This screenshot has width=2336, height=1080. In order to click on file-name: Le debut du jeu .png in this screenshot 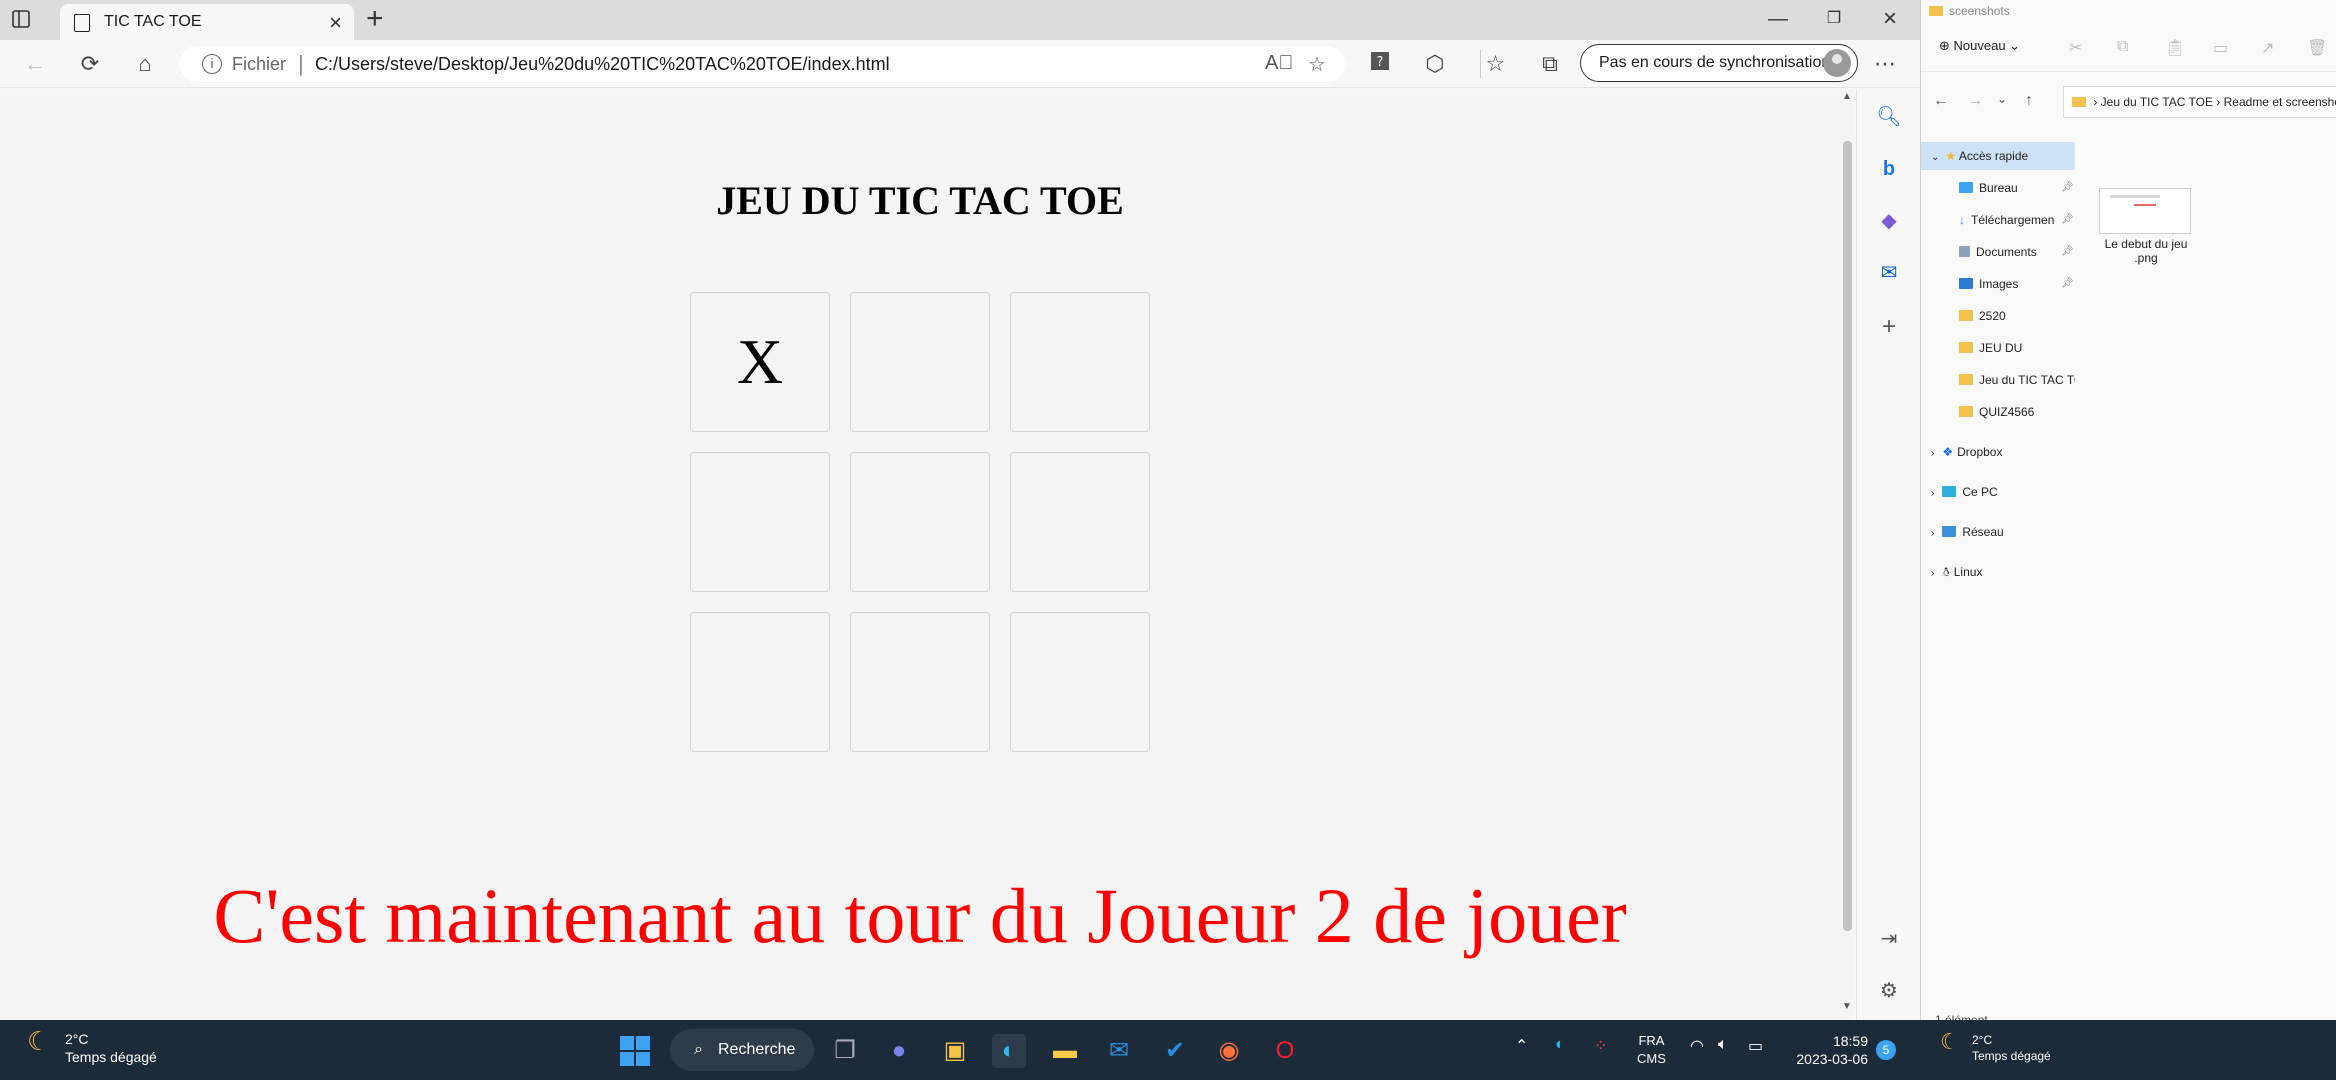, I will do `click(2146, 251)`.